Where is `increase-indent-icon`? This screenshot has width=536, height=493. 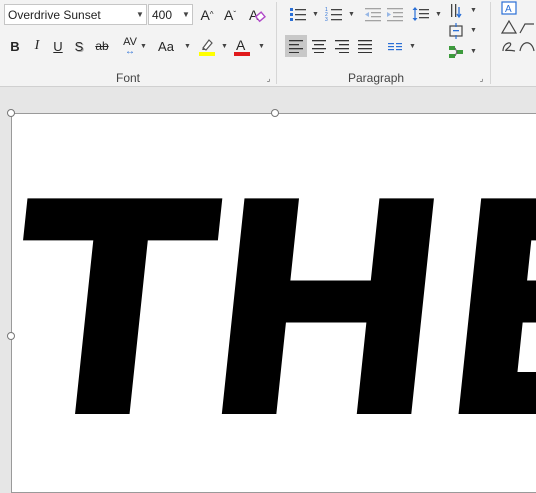 increase-indent-icon is located at coordinates (395, 15).